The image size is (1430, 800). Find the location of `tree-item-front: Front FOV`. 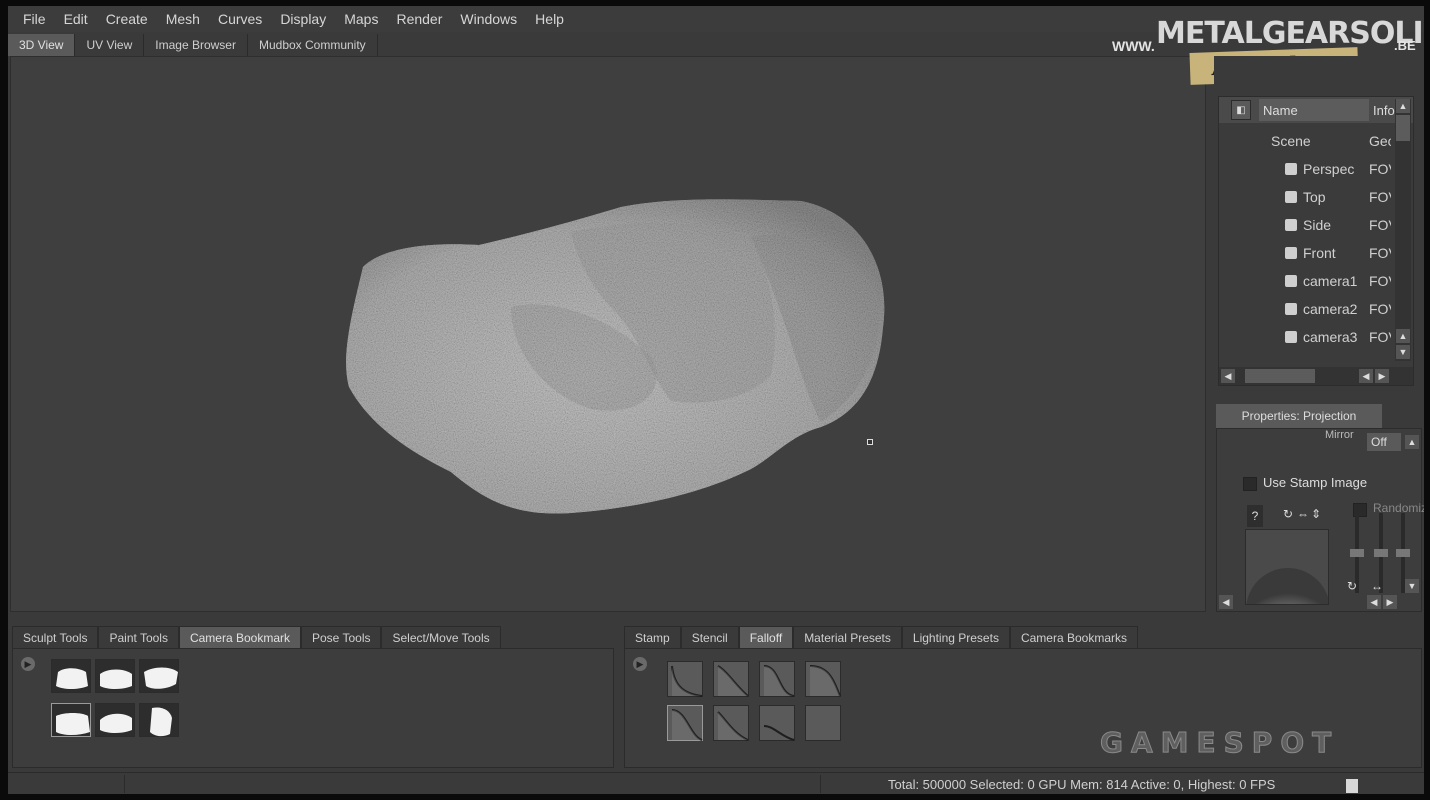

tree-item-front: Front FOV is located at coordinates (1305, 253).